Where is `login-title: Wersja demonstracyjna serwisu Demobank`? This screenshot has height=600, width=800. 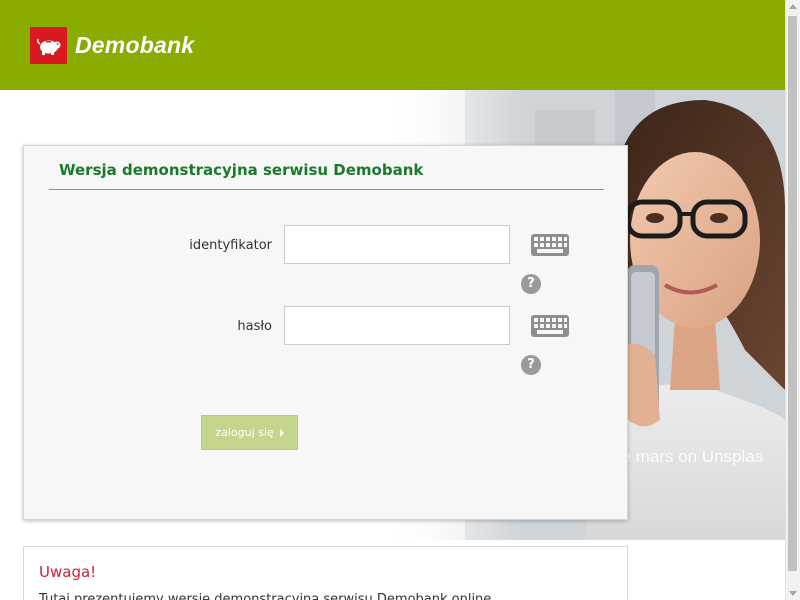
login-title: Wersja demonstracyjna serwisu Demobank is located at coordinates (241, 170).